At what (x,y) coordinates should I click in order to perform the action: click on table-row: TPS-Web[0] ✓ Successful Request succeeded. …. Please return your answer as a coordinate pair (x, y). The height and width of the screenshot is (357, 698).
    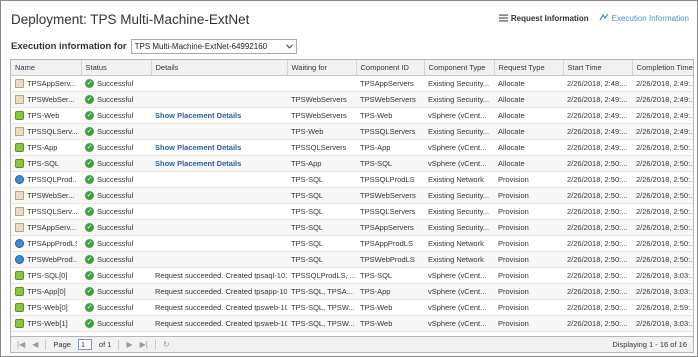
    Looking at the image, I should click on (352, 307).